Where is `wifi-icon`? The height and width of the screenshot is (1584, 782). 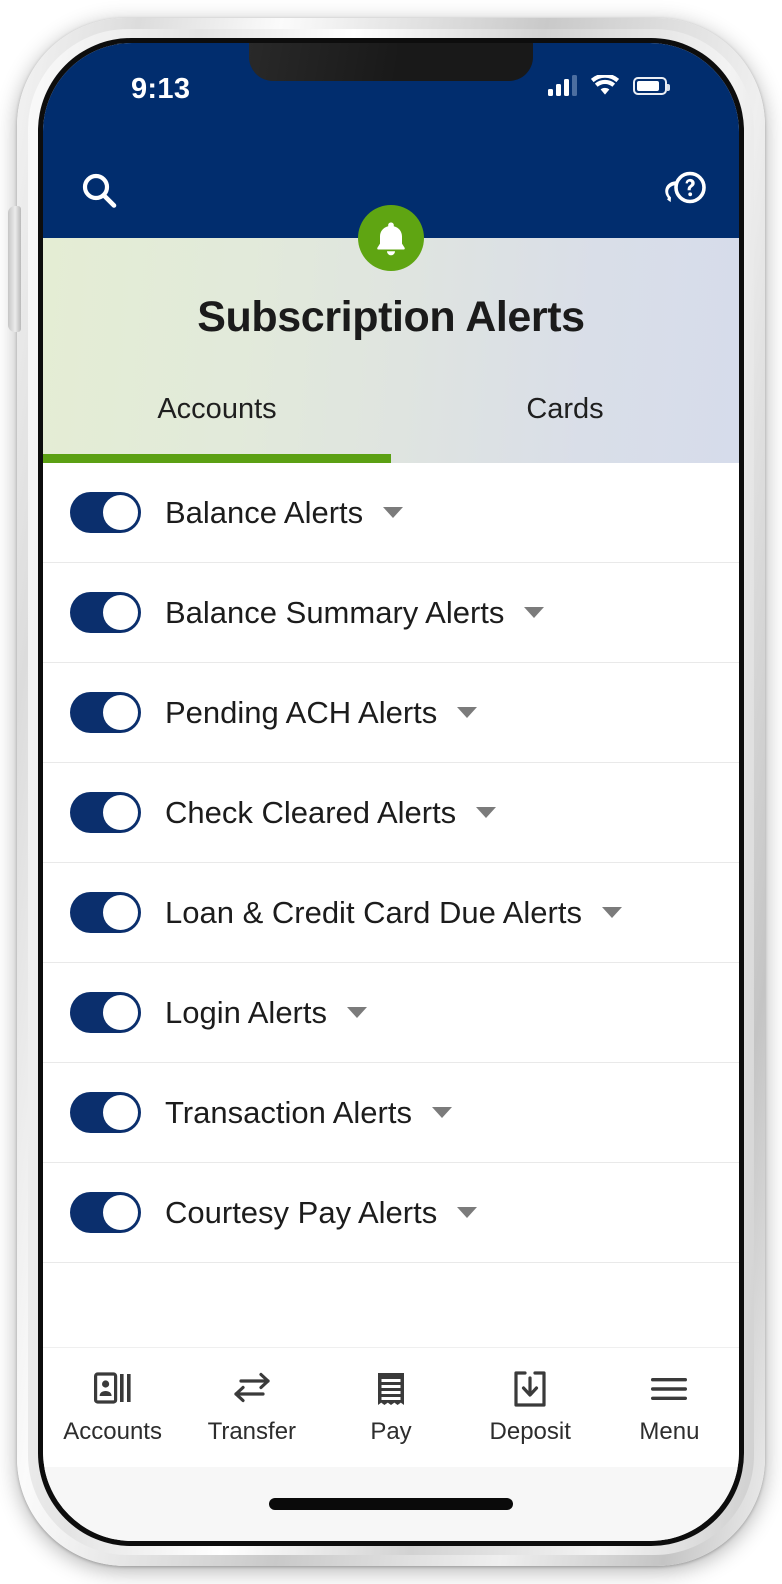 wifi-icon is located at coordinates (605, 85).